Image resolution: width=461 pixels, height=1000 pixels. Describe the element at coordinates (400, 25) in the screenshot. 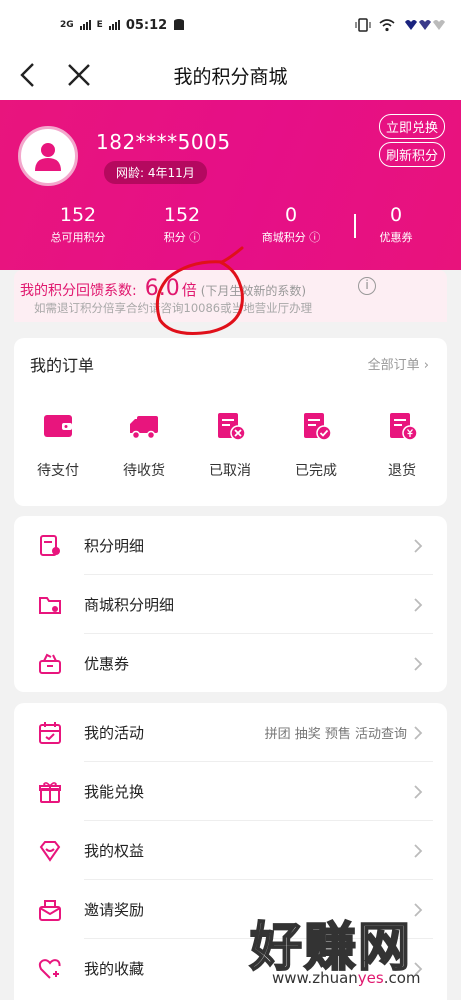

I see `status-right` at that location.